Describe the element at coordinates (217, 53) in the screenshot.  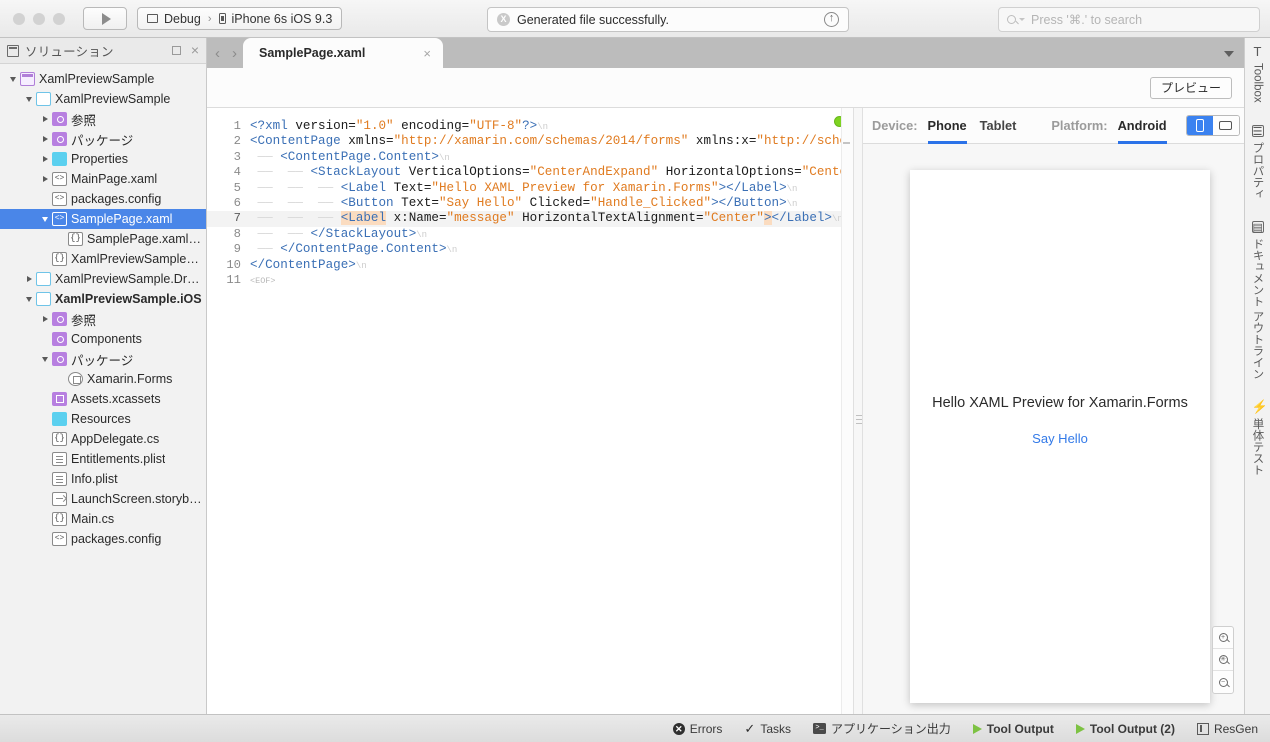
I see `navigate-back-icon: ‹` at that location.